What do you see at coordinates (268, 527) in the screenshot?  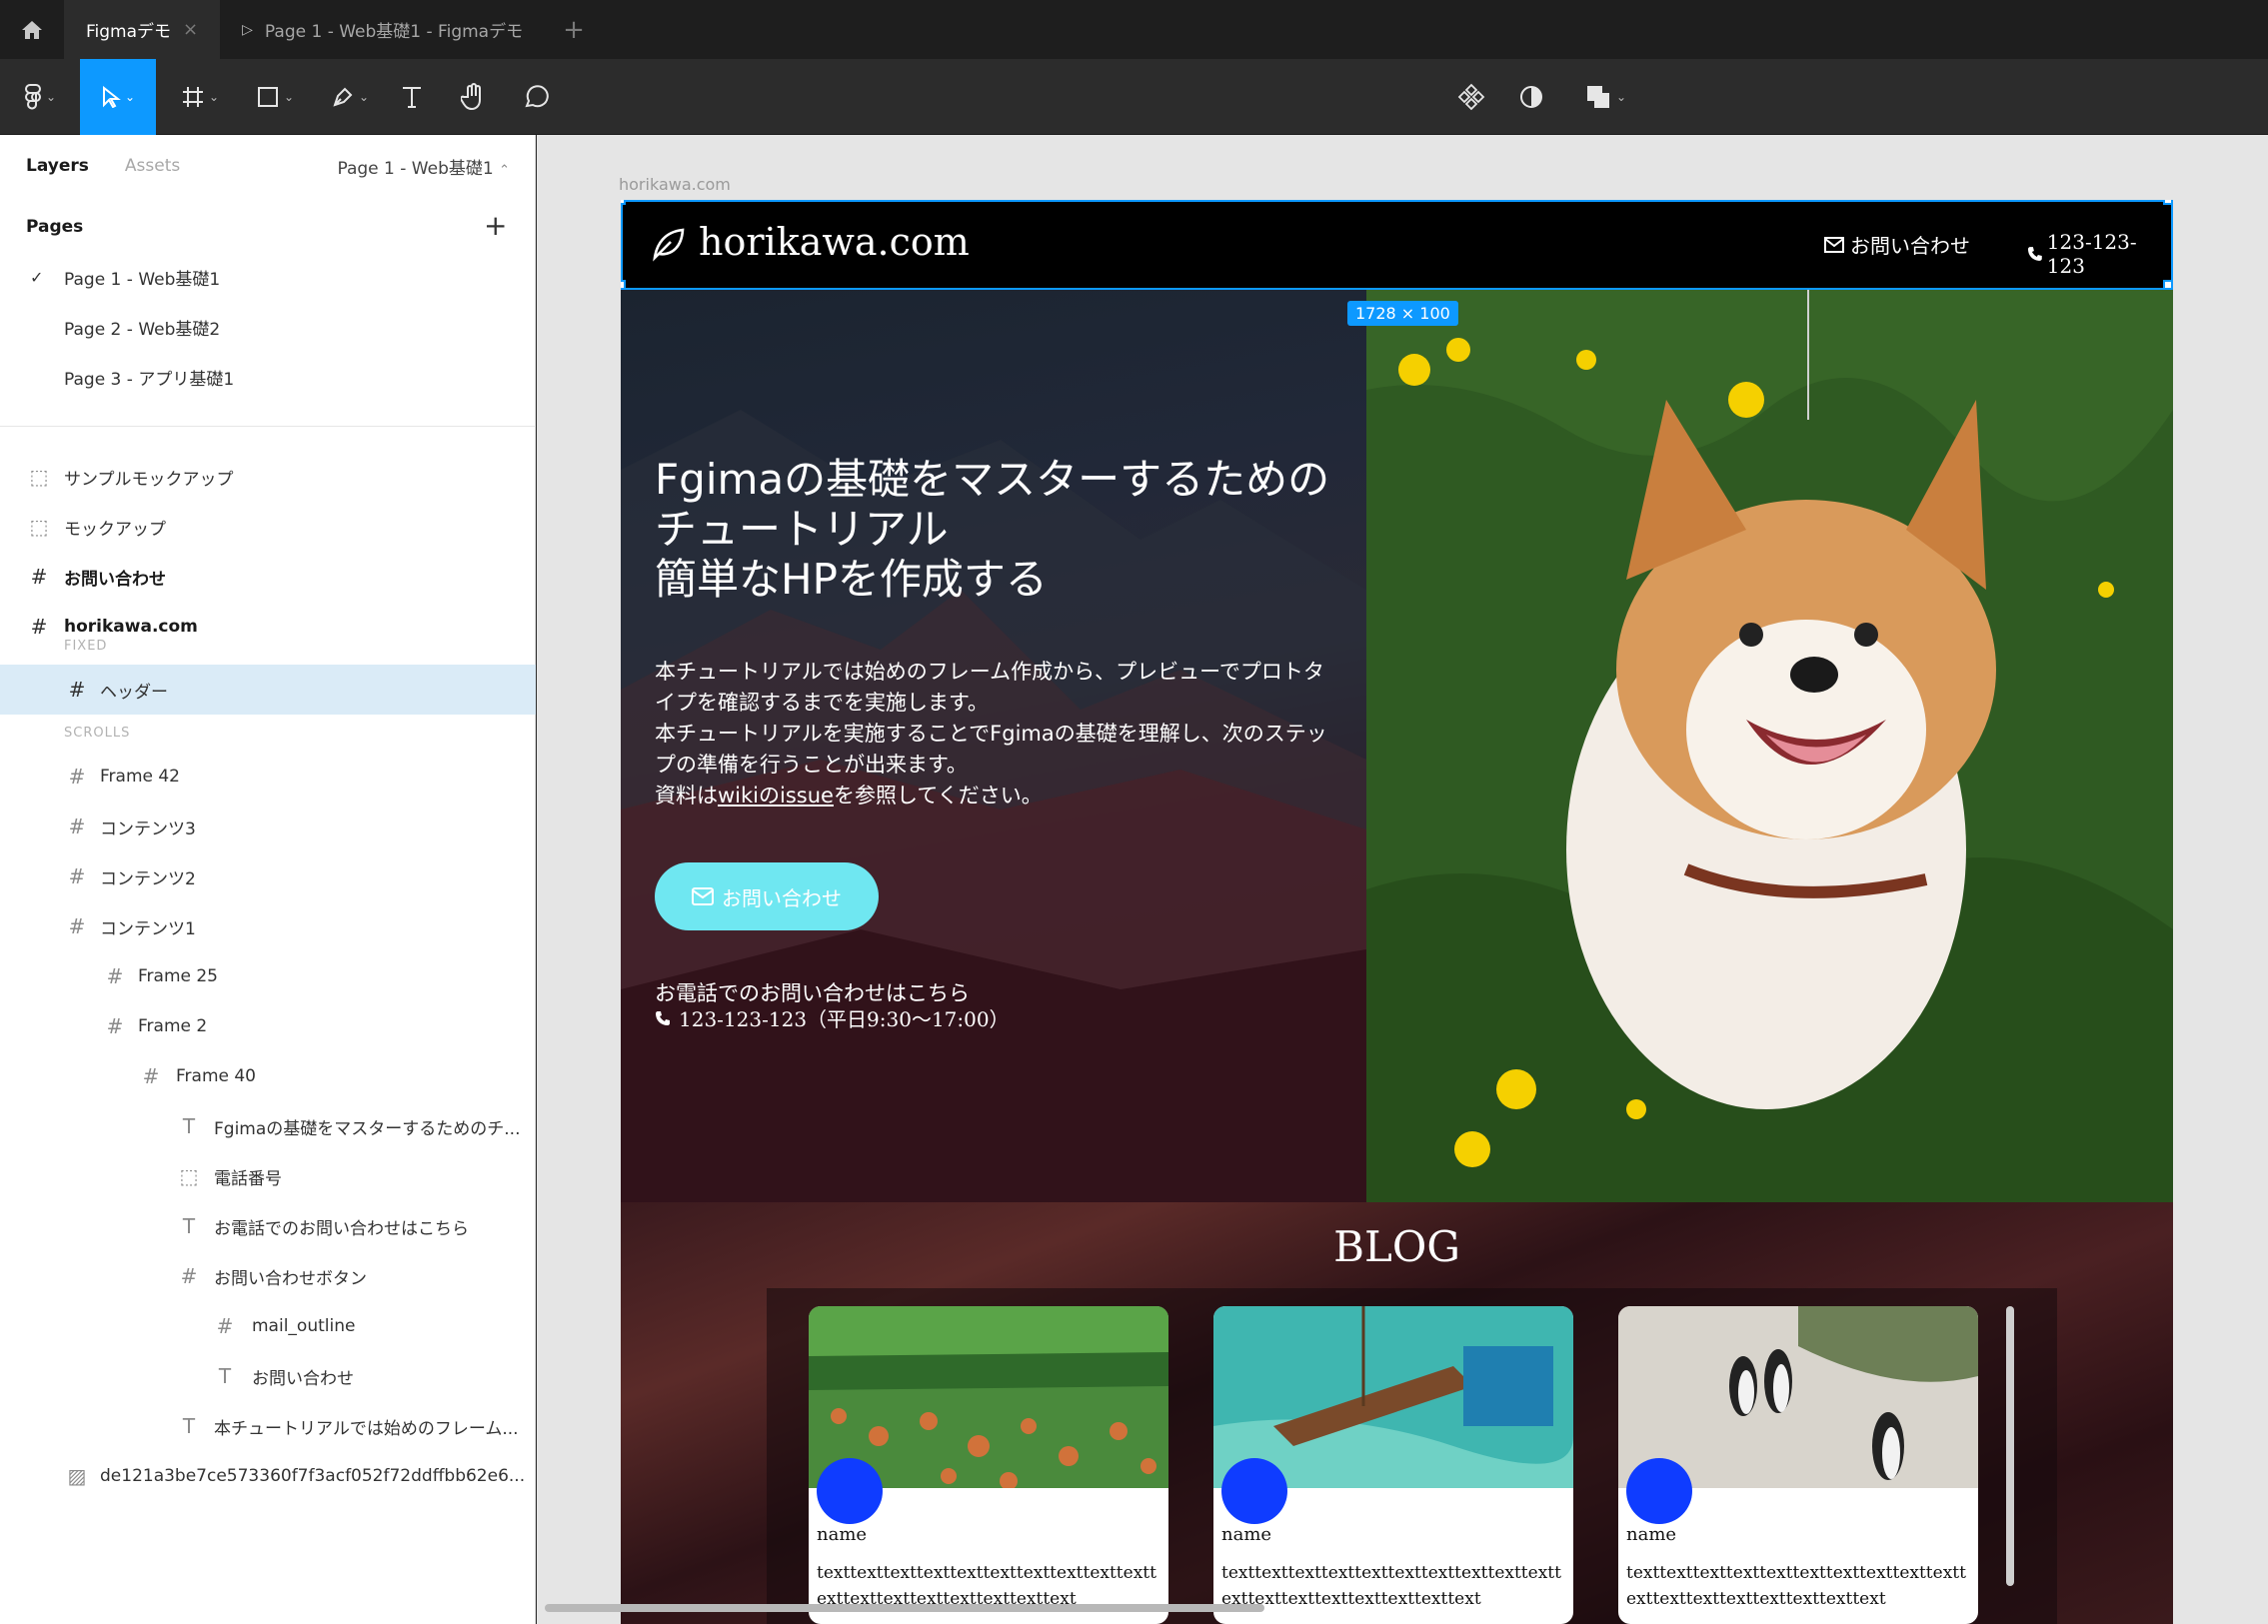 I see `layer-item: ⬚ モックアップ` at bounding box center [268, 527].